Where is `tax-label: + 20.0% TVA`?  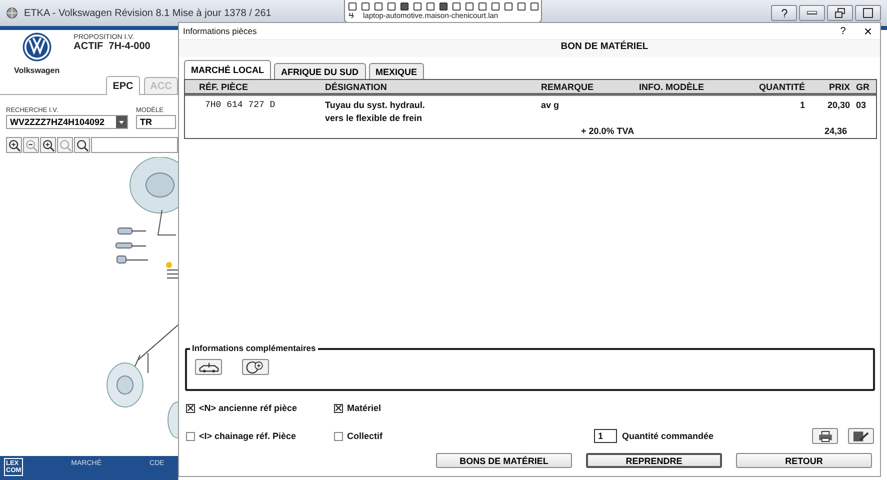 tax-label: + 20.0% TVA is located at coordinates (608, 131).